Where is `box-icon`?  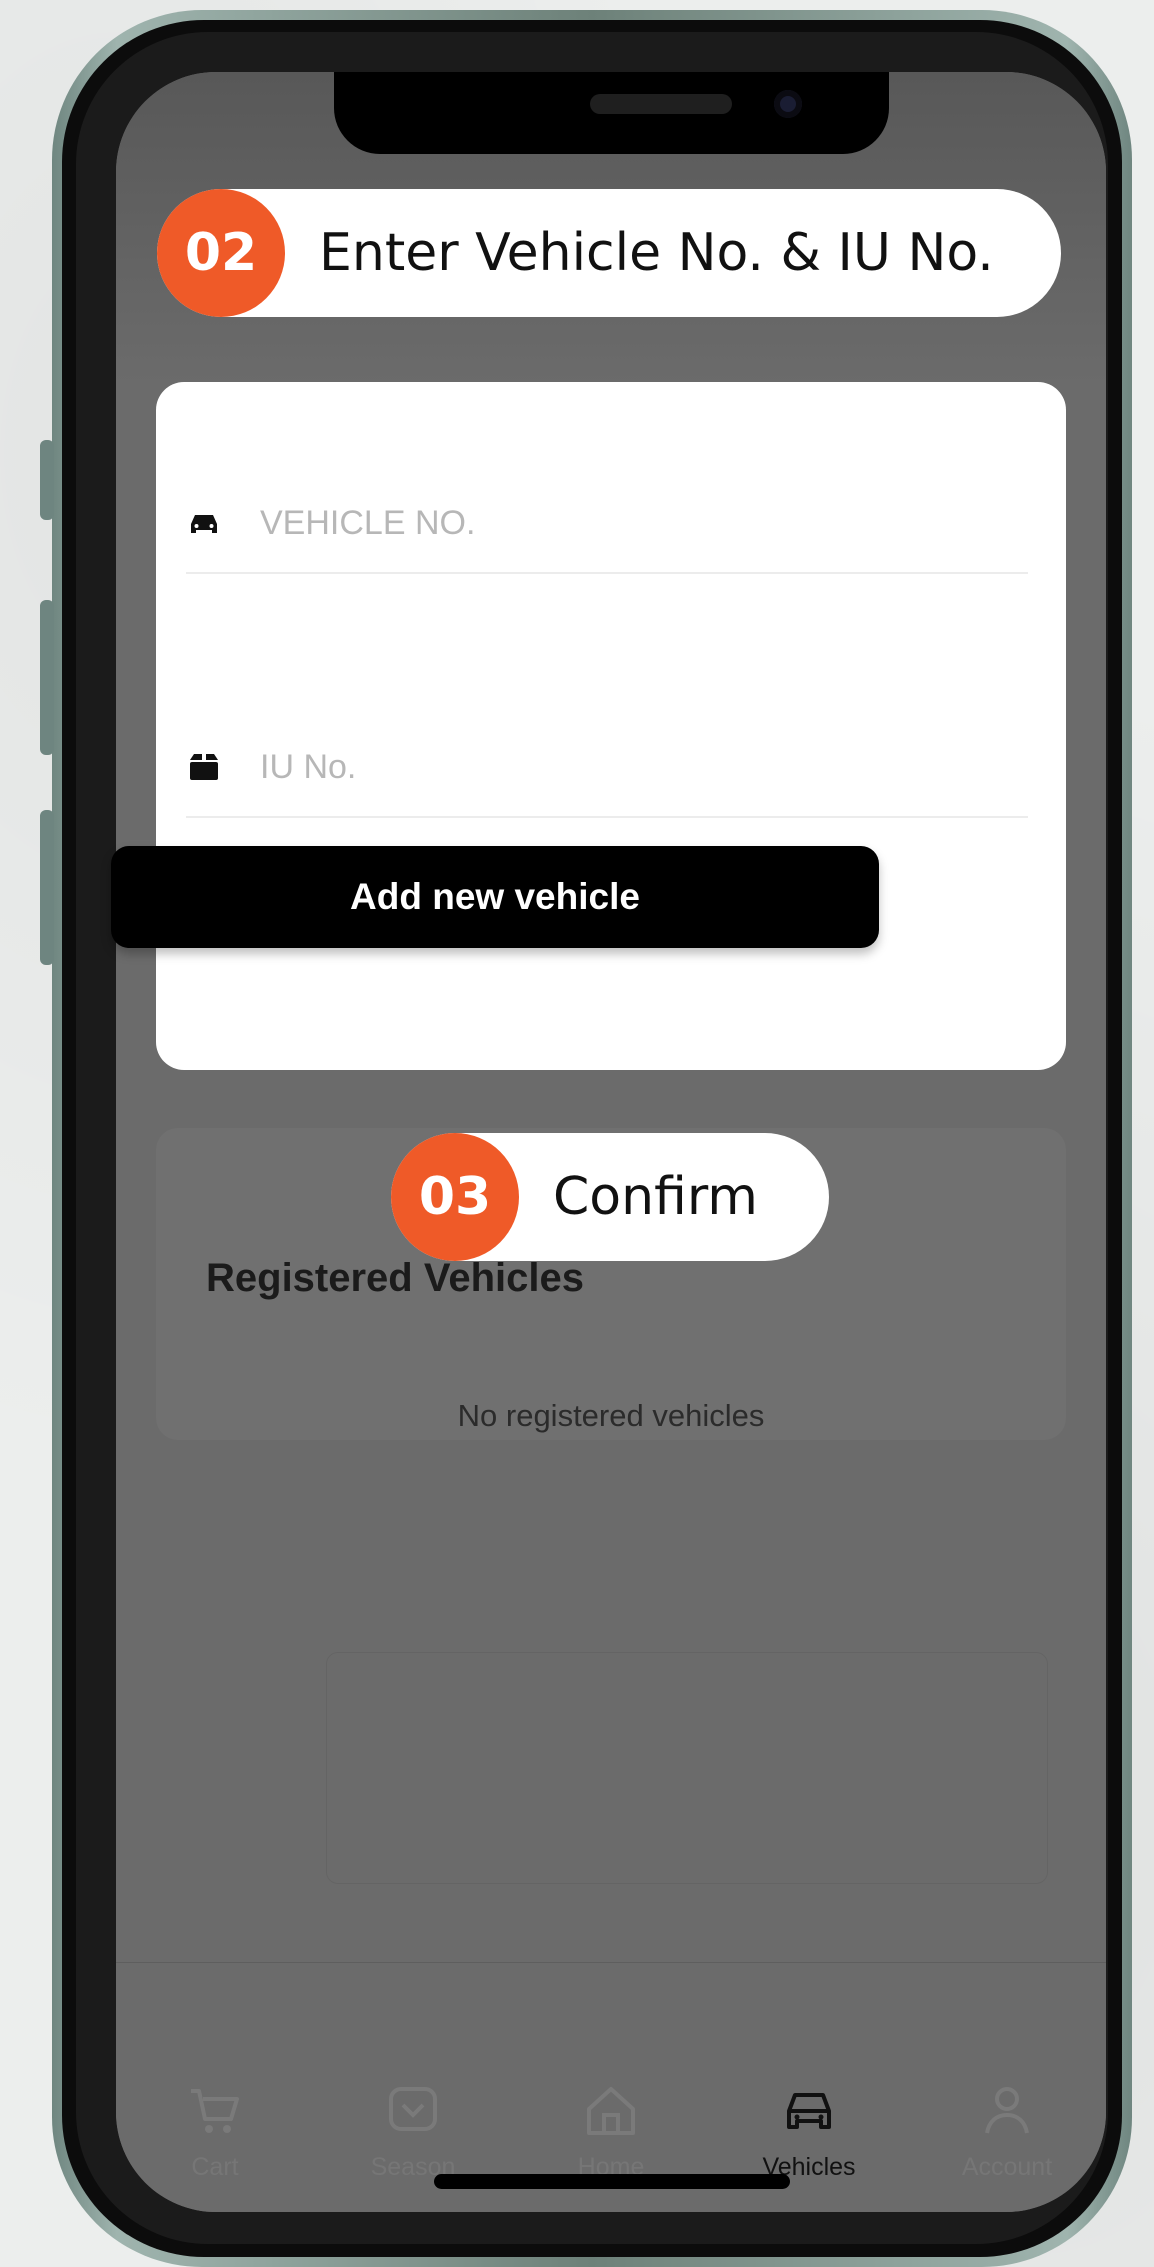 box-icon is located at coordinates (204, 767).